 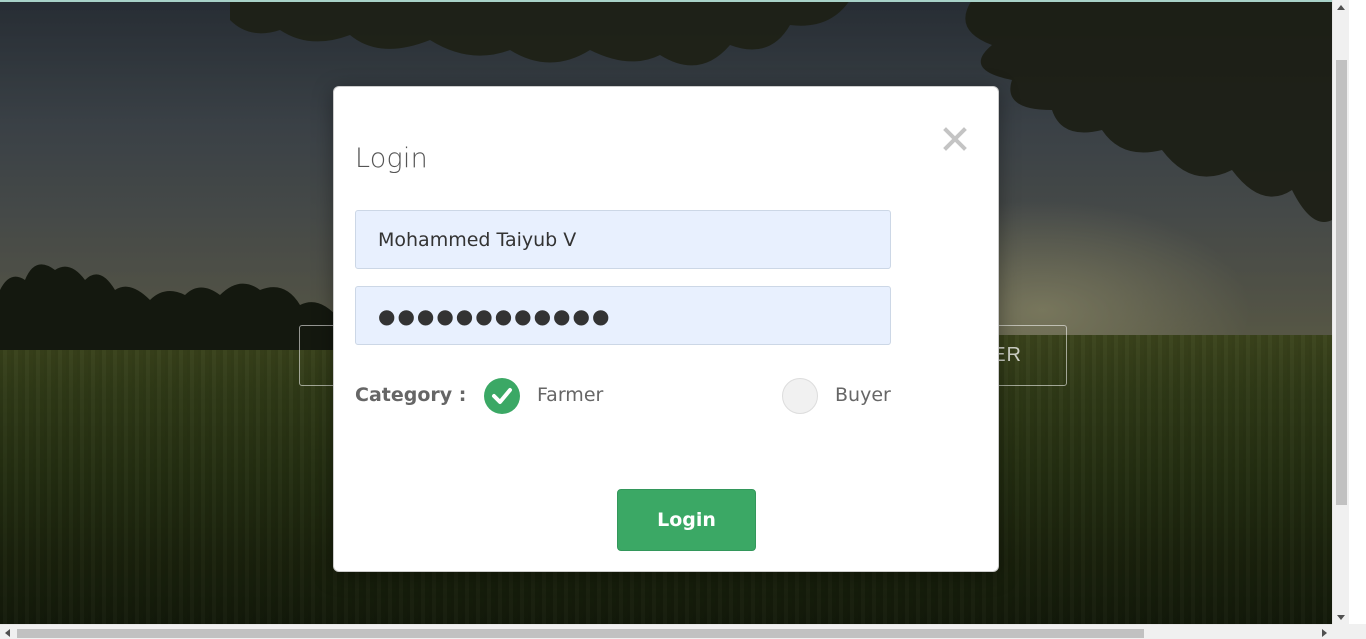 I want to click on buyer-radio, so click(x=800, y=396).